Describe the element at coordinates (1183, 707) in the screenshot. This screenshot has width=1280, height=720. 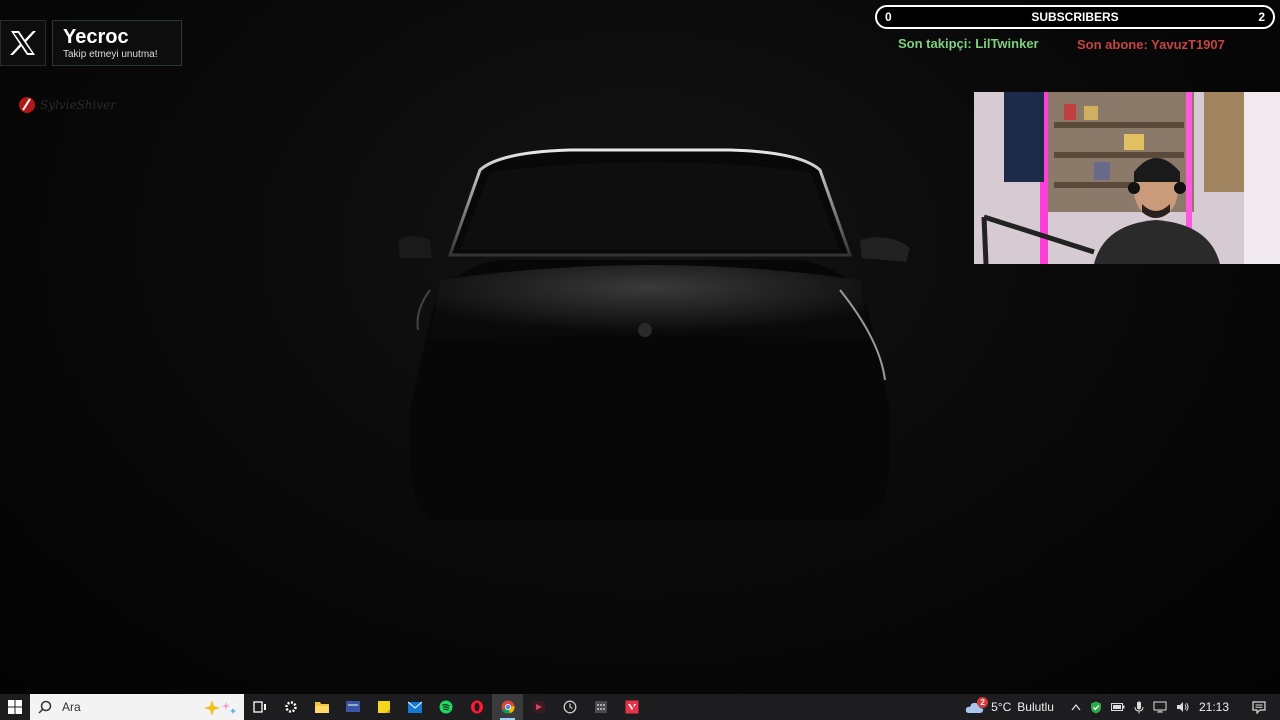
I see `volume-icon` at that location.